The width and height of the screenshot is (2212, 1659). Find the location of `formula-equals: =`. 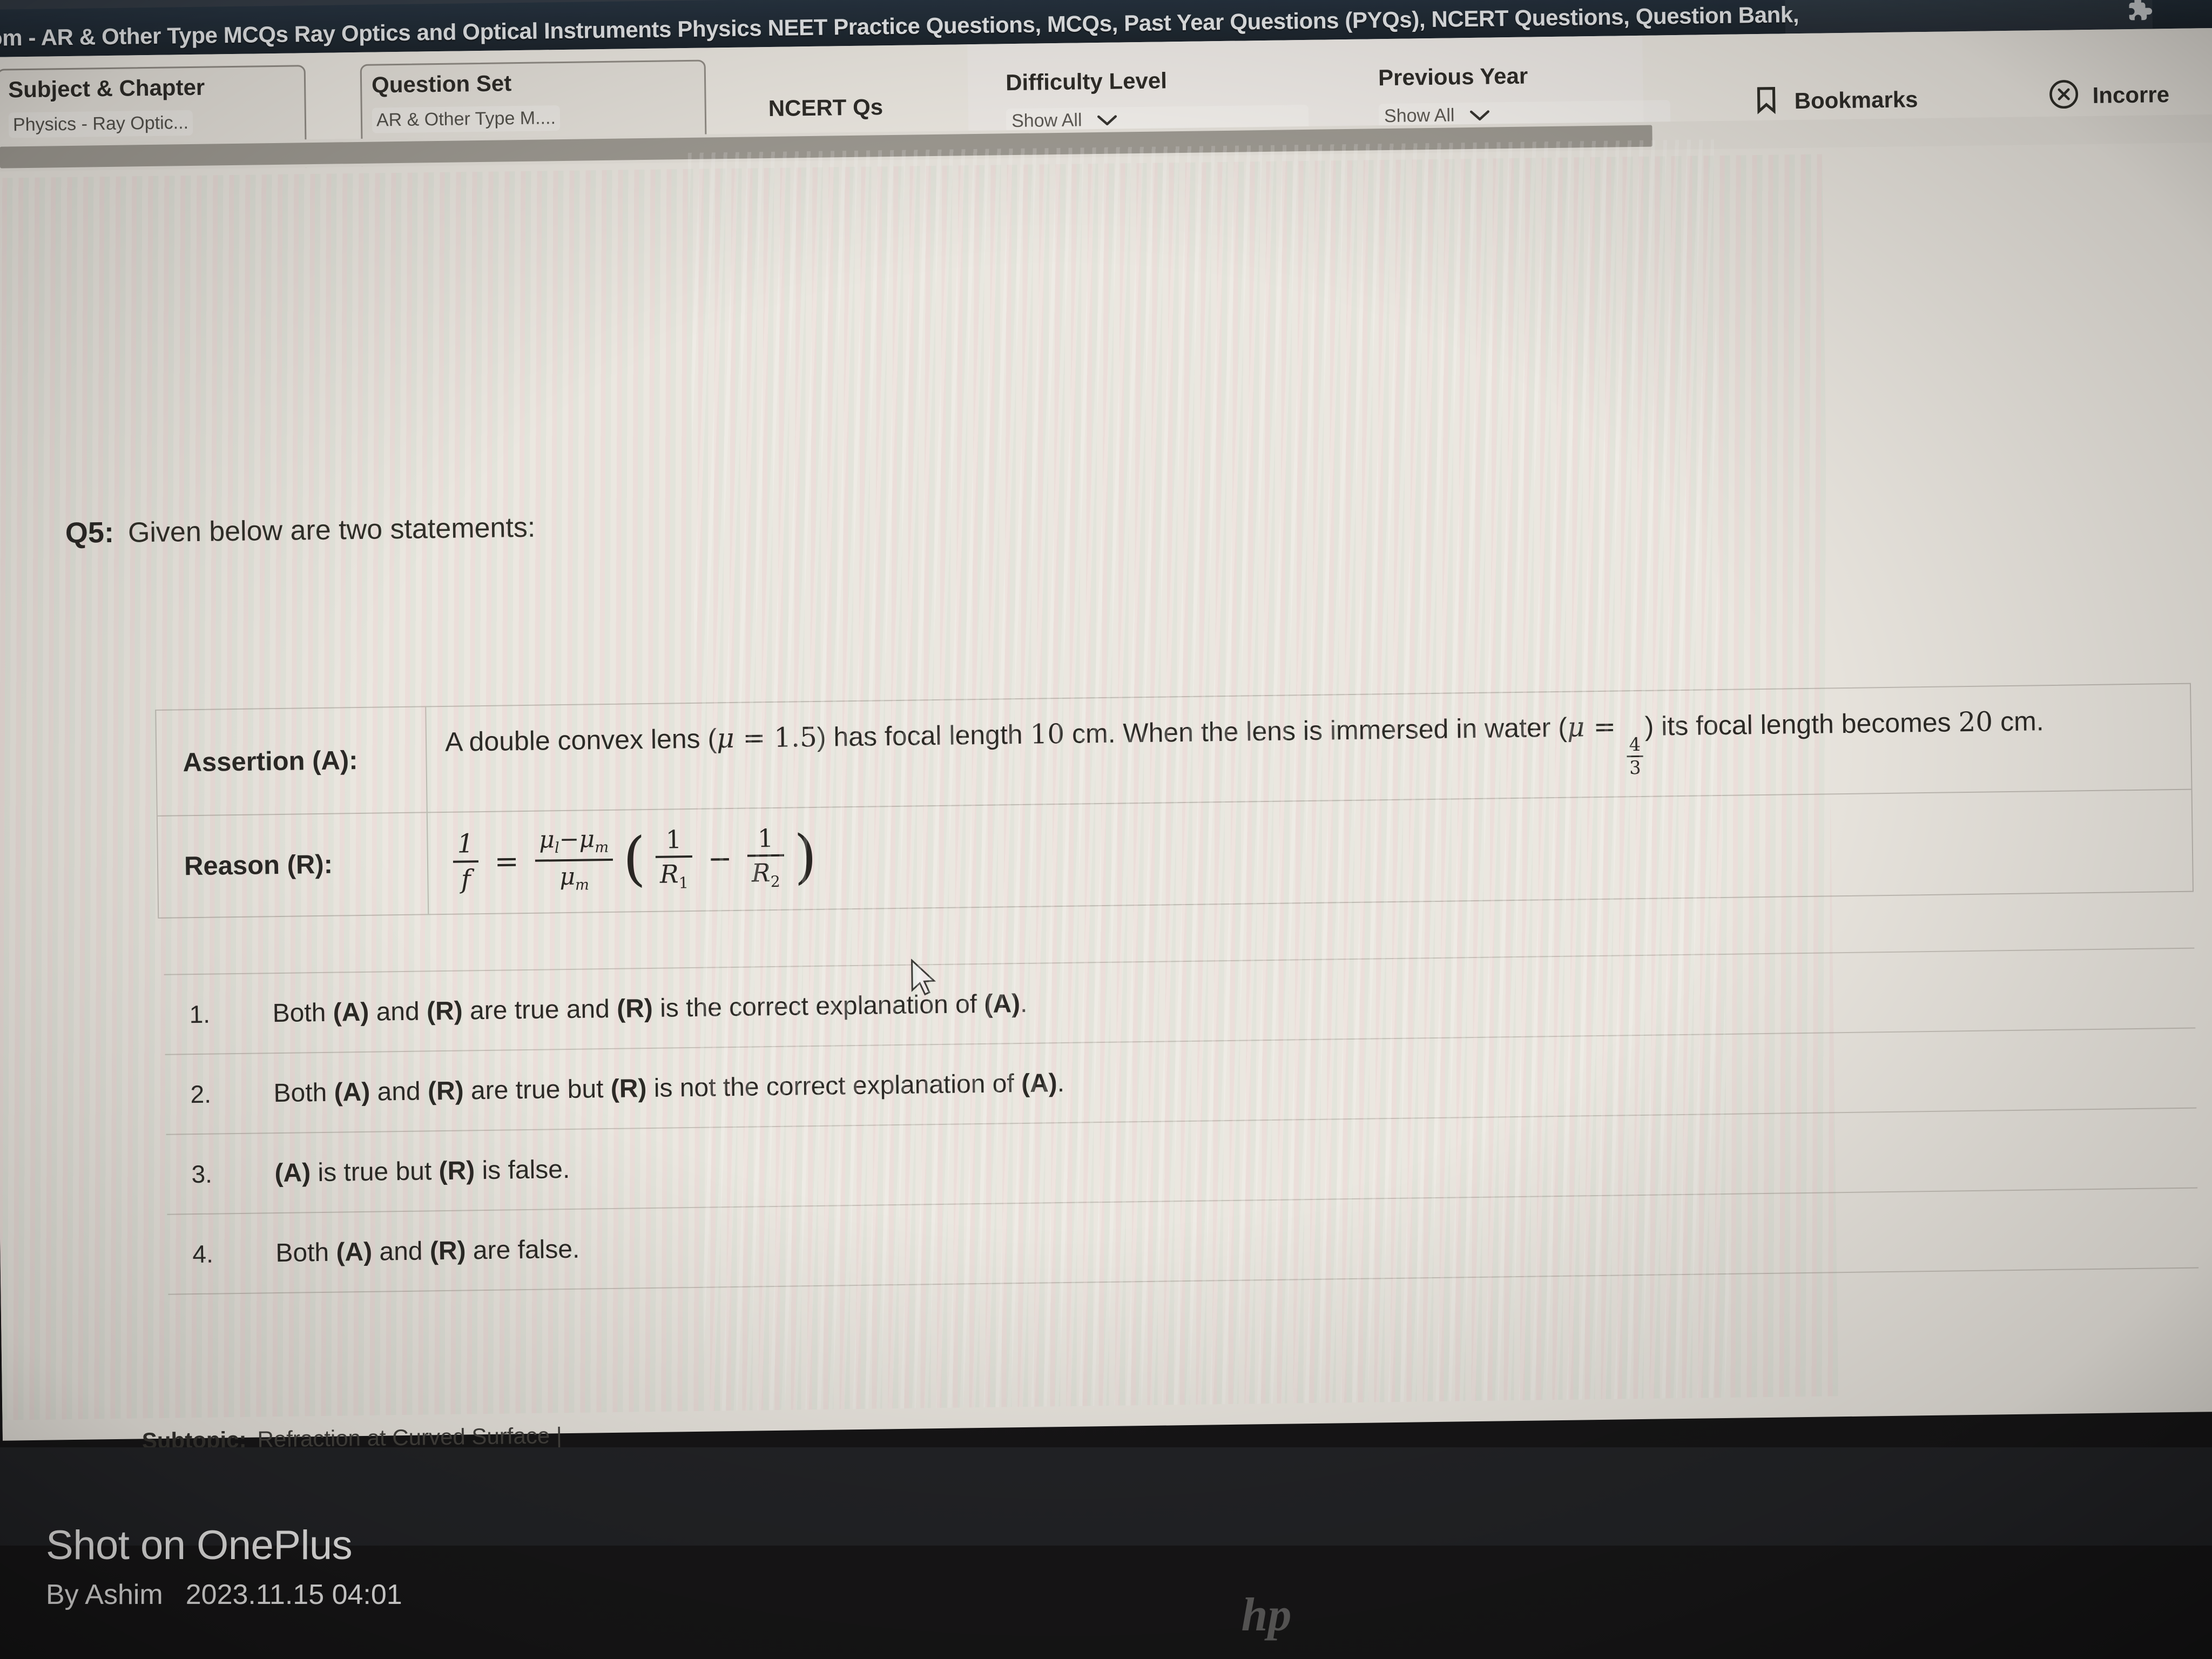

formula-equals: = is located at coordinates (507, 861).